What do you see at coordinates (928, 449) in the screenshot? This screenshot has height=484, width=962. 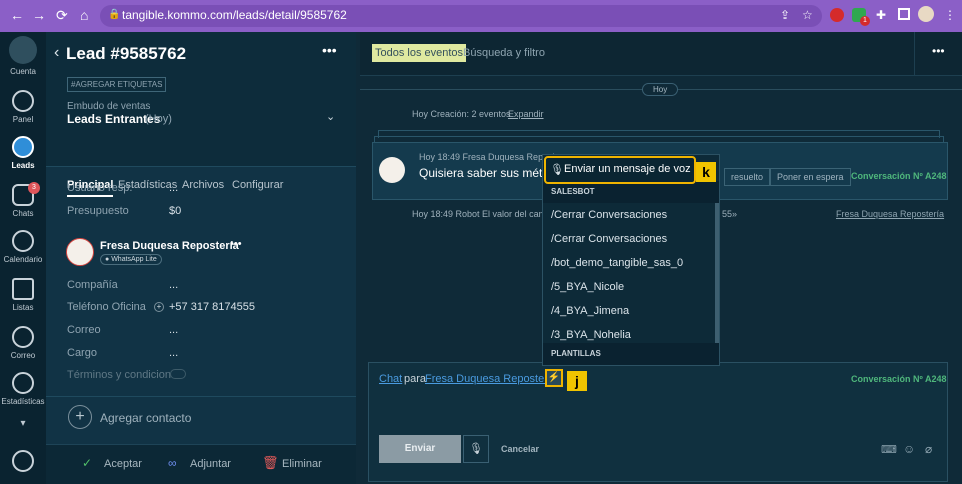 I see `attach-icon: ⌀` at bounding box center [928, 449].